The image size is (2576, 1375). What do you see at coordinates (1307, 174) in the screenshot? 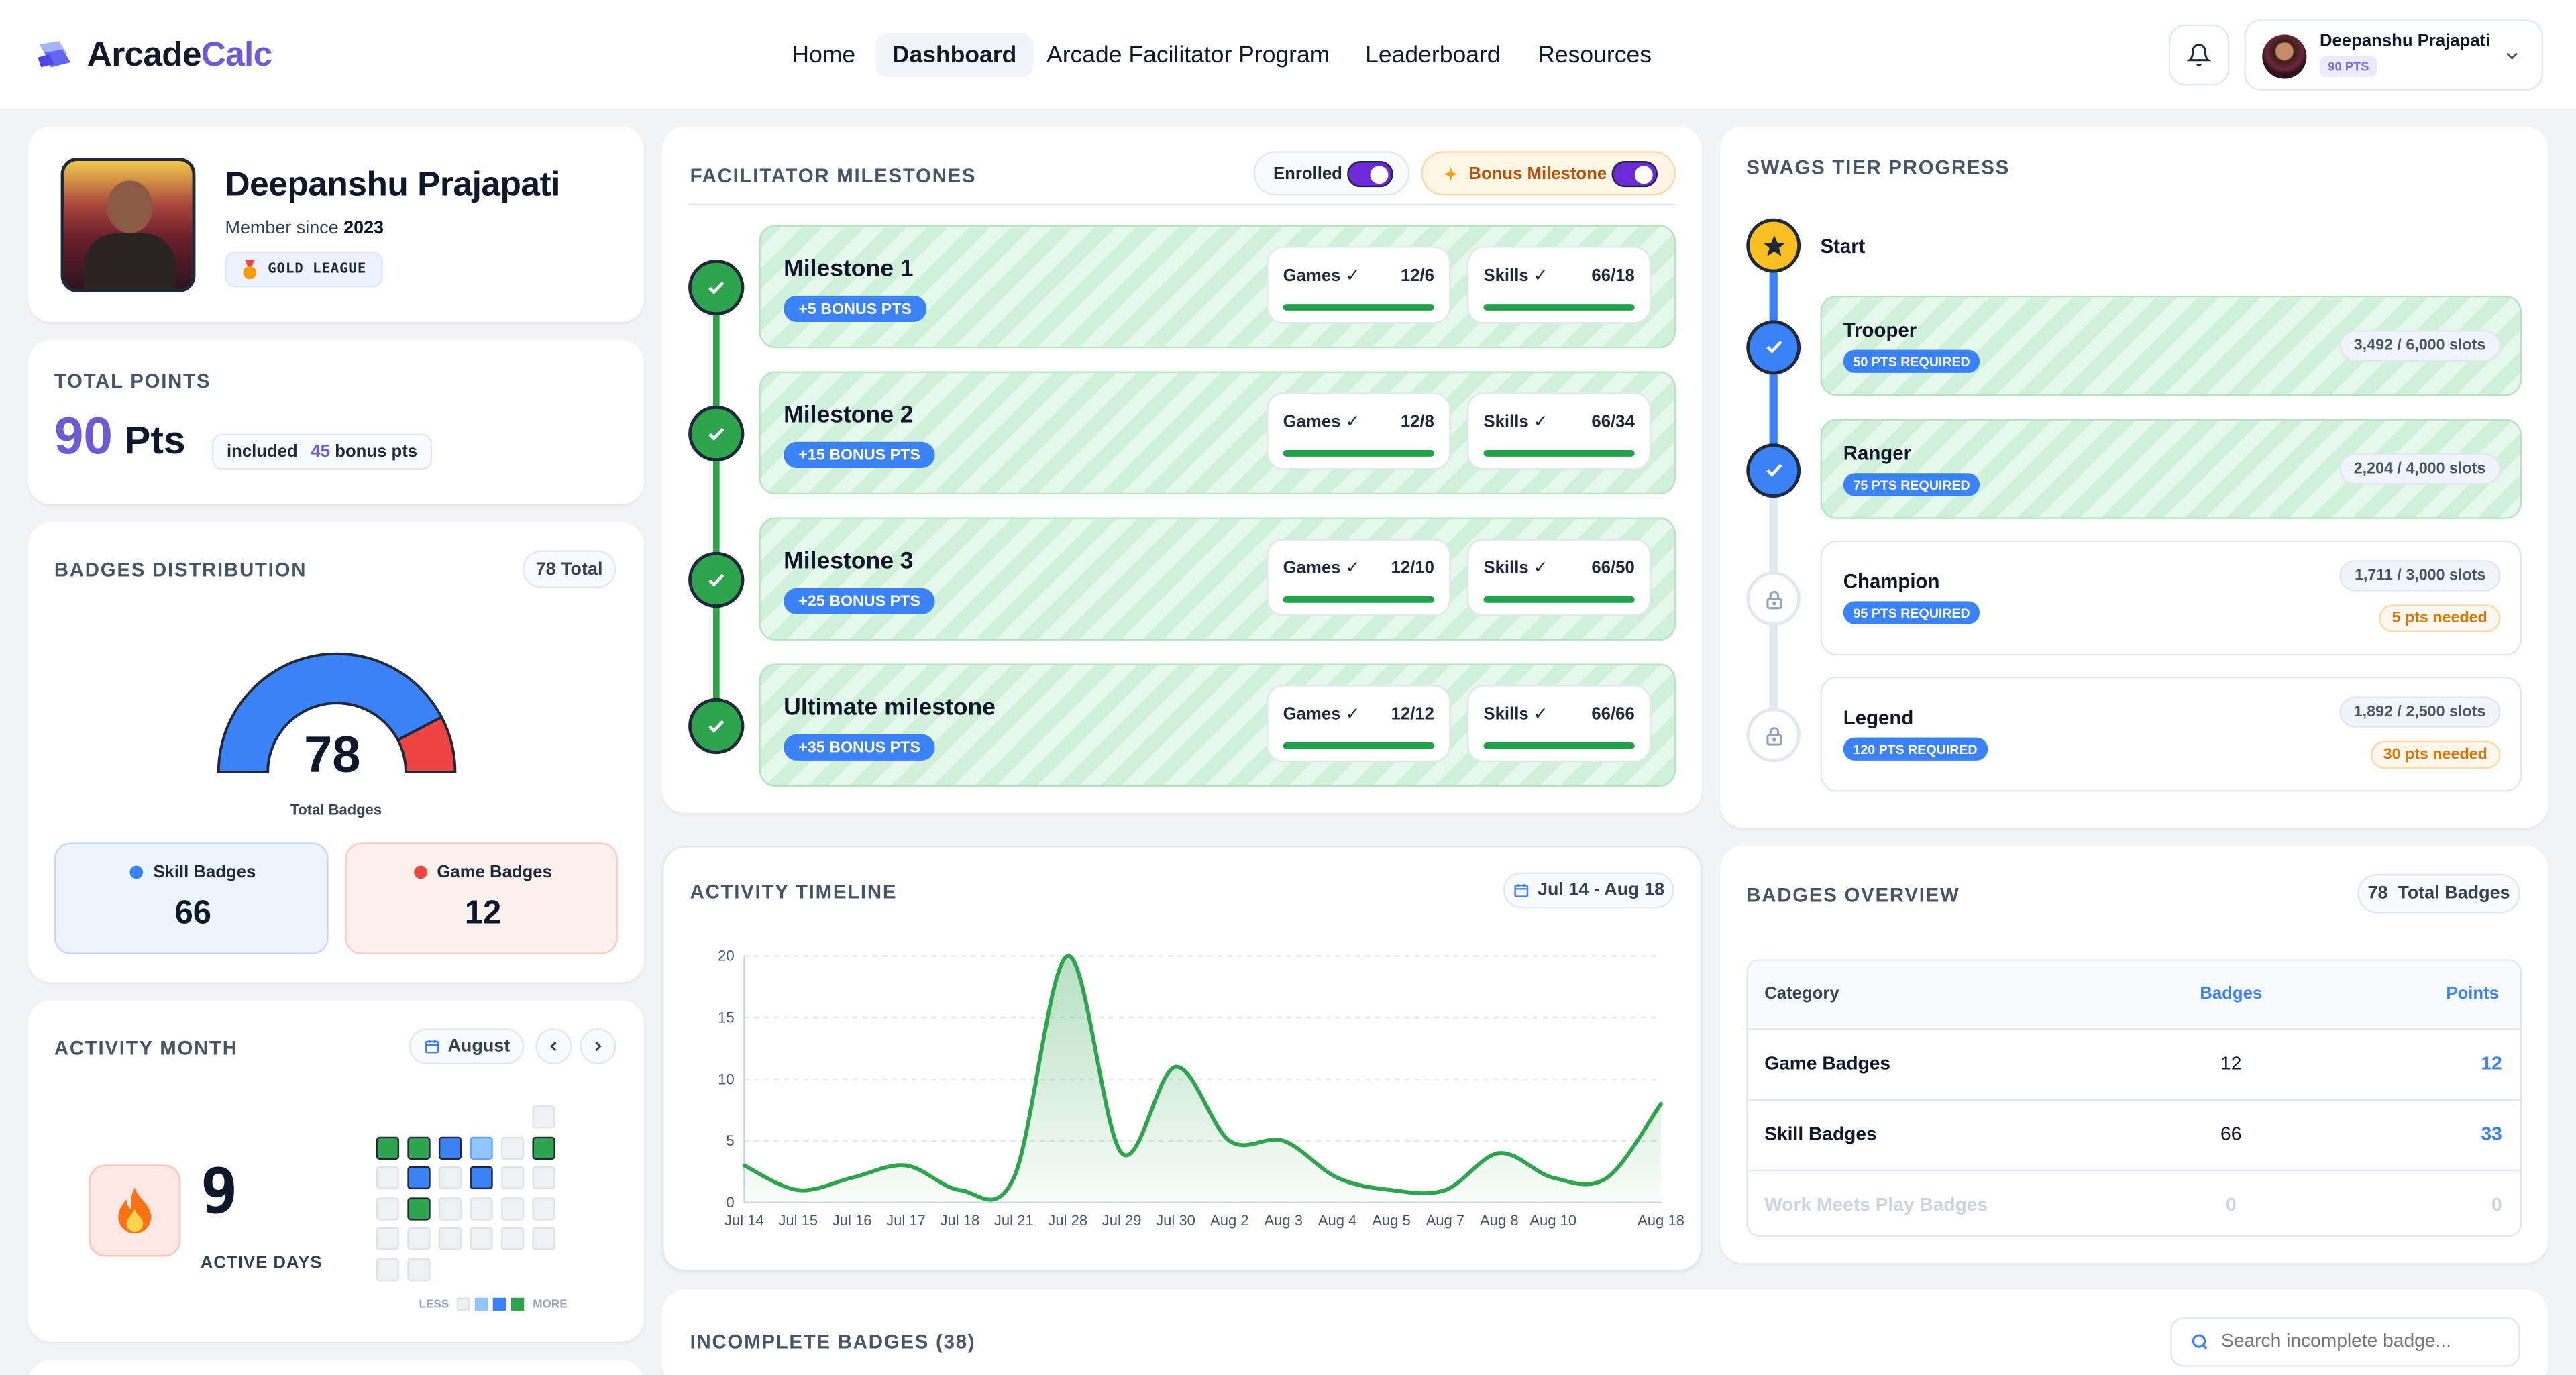
I see `enrolled-label: Enrolled` at bounding box center [1307, 174].